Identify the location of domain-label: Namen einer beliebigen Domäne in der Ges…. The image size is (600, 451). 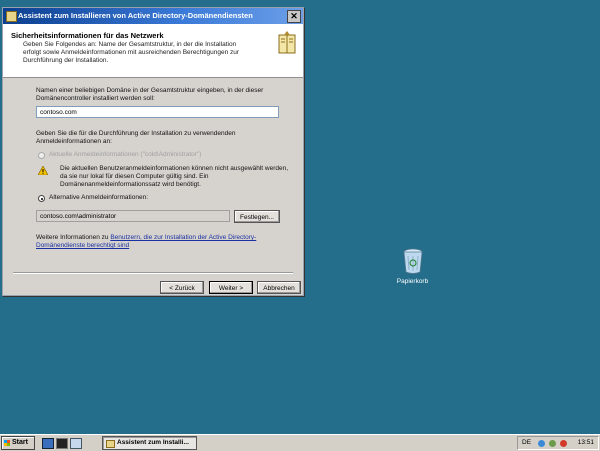
(150, 94).